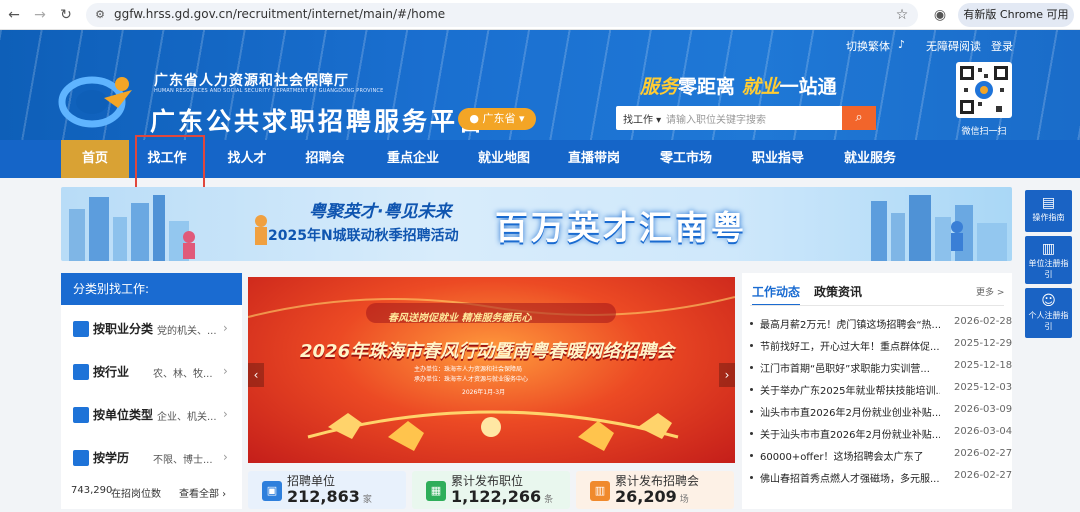  I want to click on news-item: 关于汕头市市直2026年2月份就业补贴... 2026-03-04, so click(881, 433).